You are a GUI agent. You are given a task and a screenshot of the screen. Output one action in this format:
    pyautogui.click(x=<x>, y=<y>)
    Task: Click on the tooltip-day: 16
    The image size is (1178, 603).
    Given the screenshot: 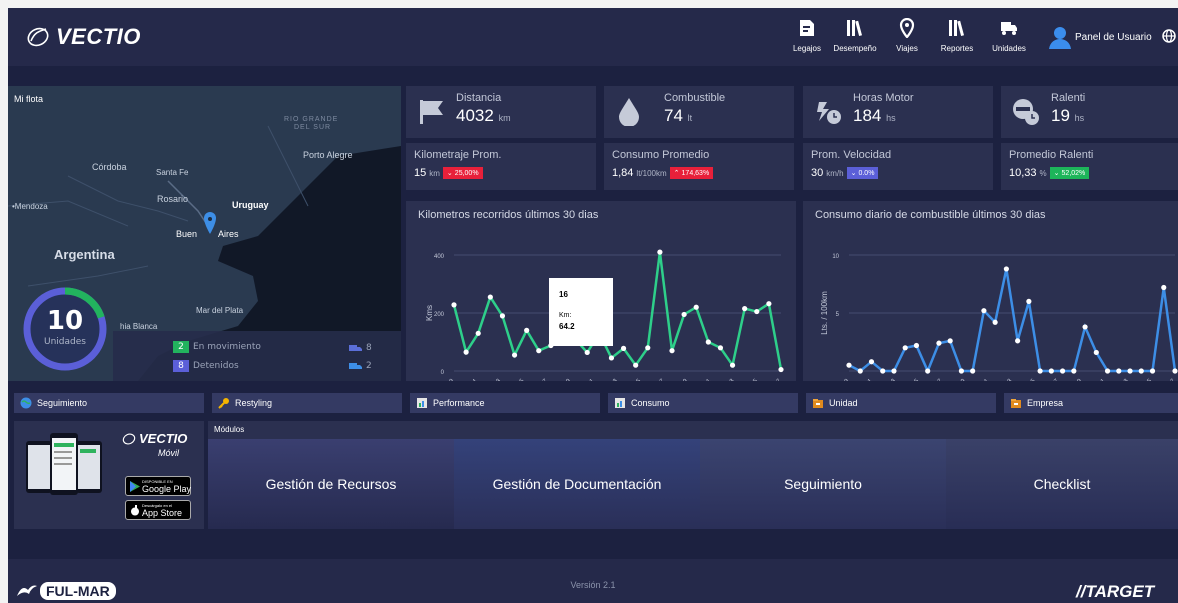 What is the action you would take?
    pyautogui.click(x=563, y=294)
    